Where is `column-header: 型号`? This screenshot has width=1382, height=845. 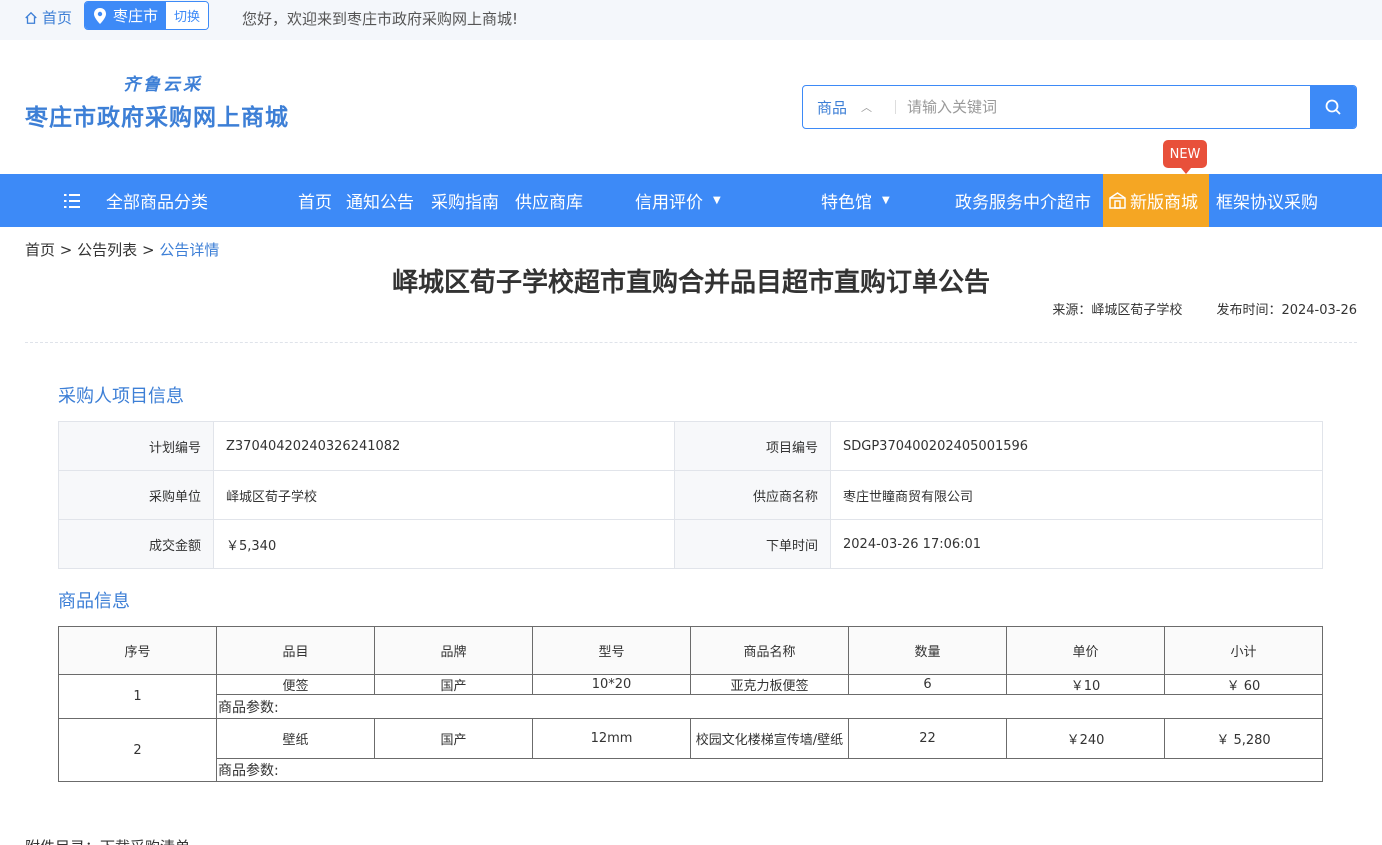
column-header: 型号 is located at coordinates (611, 650).